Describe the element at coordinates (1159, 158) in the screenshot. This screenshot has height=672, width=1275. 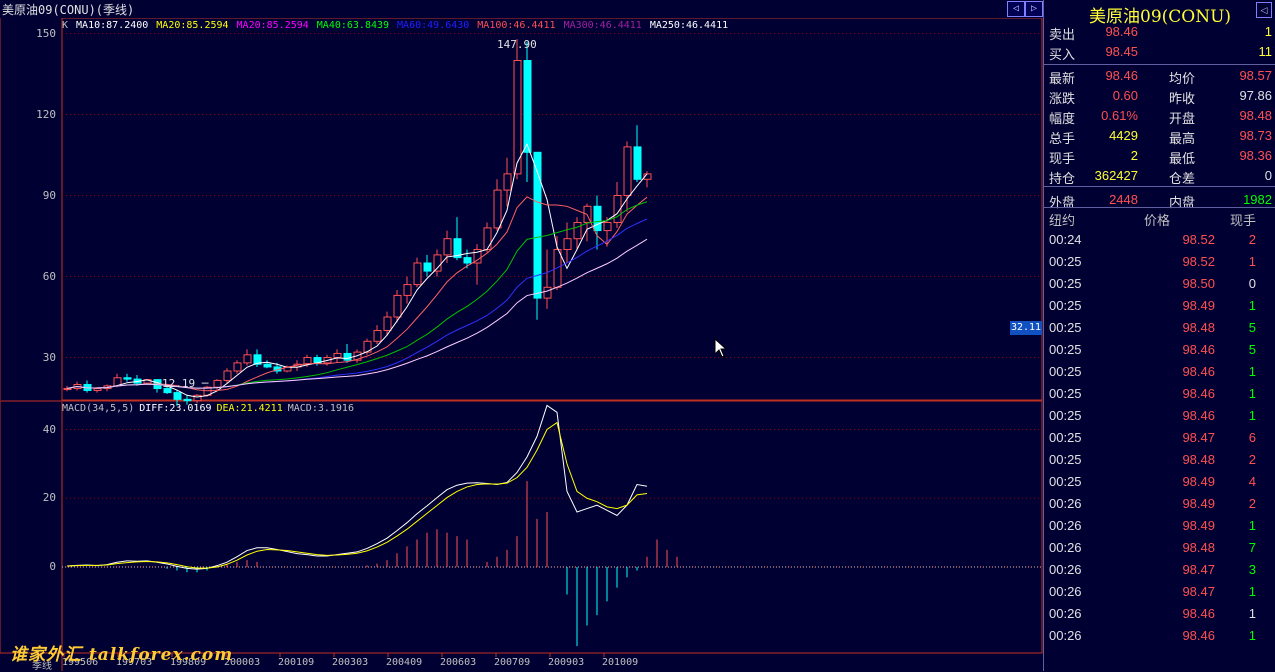
I see `quote-row: 现手 2 最低 98.36` at that location.